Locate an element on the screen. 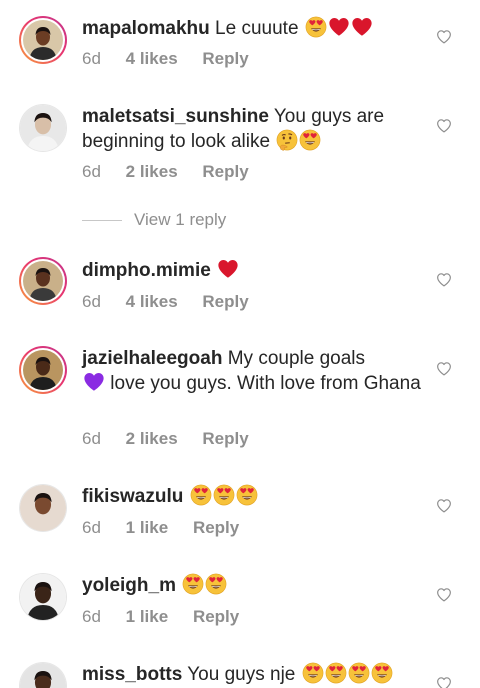  comment-username: fikiswazulu is located at coordinates (132, 496).